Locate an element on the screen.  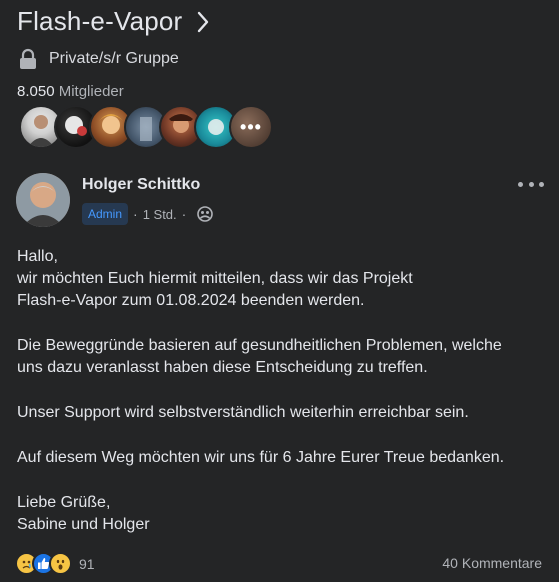
group-header: Flash-e-Vapor is located at coordinates (115, 21).